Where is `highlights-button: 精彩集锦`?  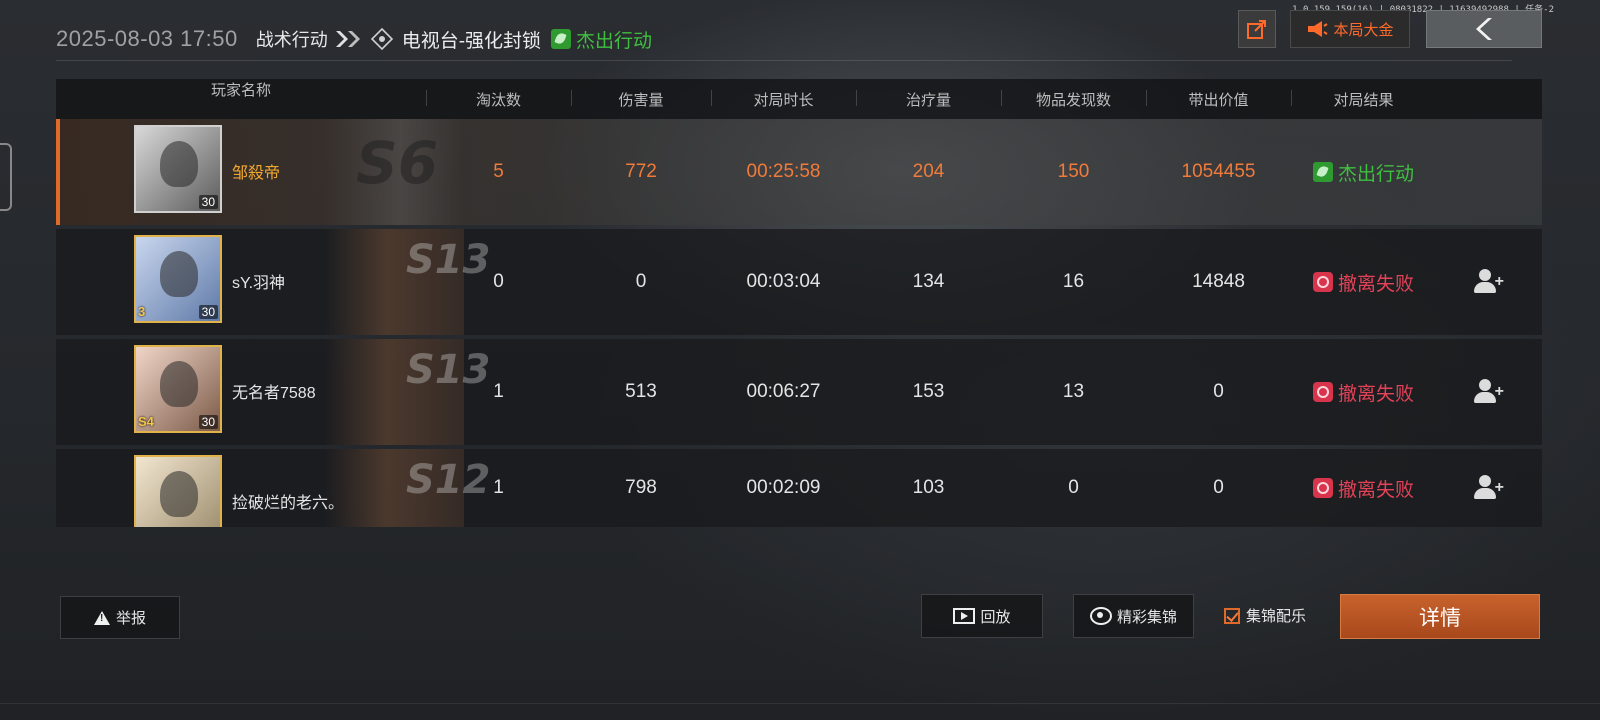
highlights-button: 精彩集锦 is located at coordinates (1133, 616).